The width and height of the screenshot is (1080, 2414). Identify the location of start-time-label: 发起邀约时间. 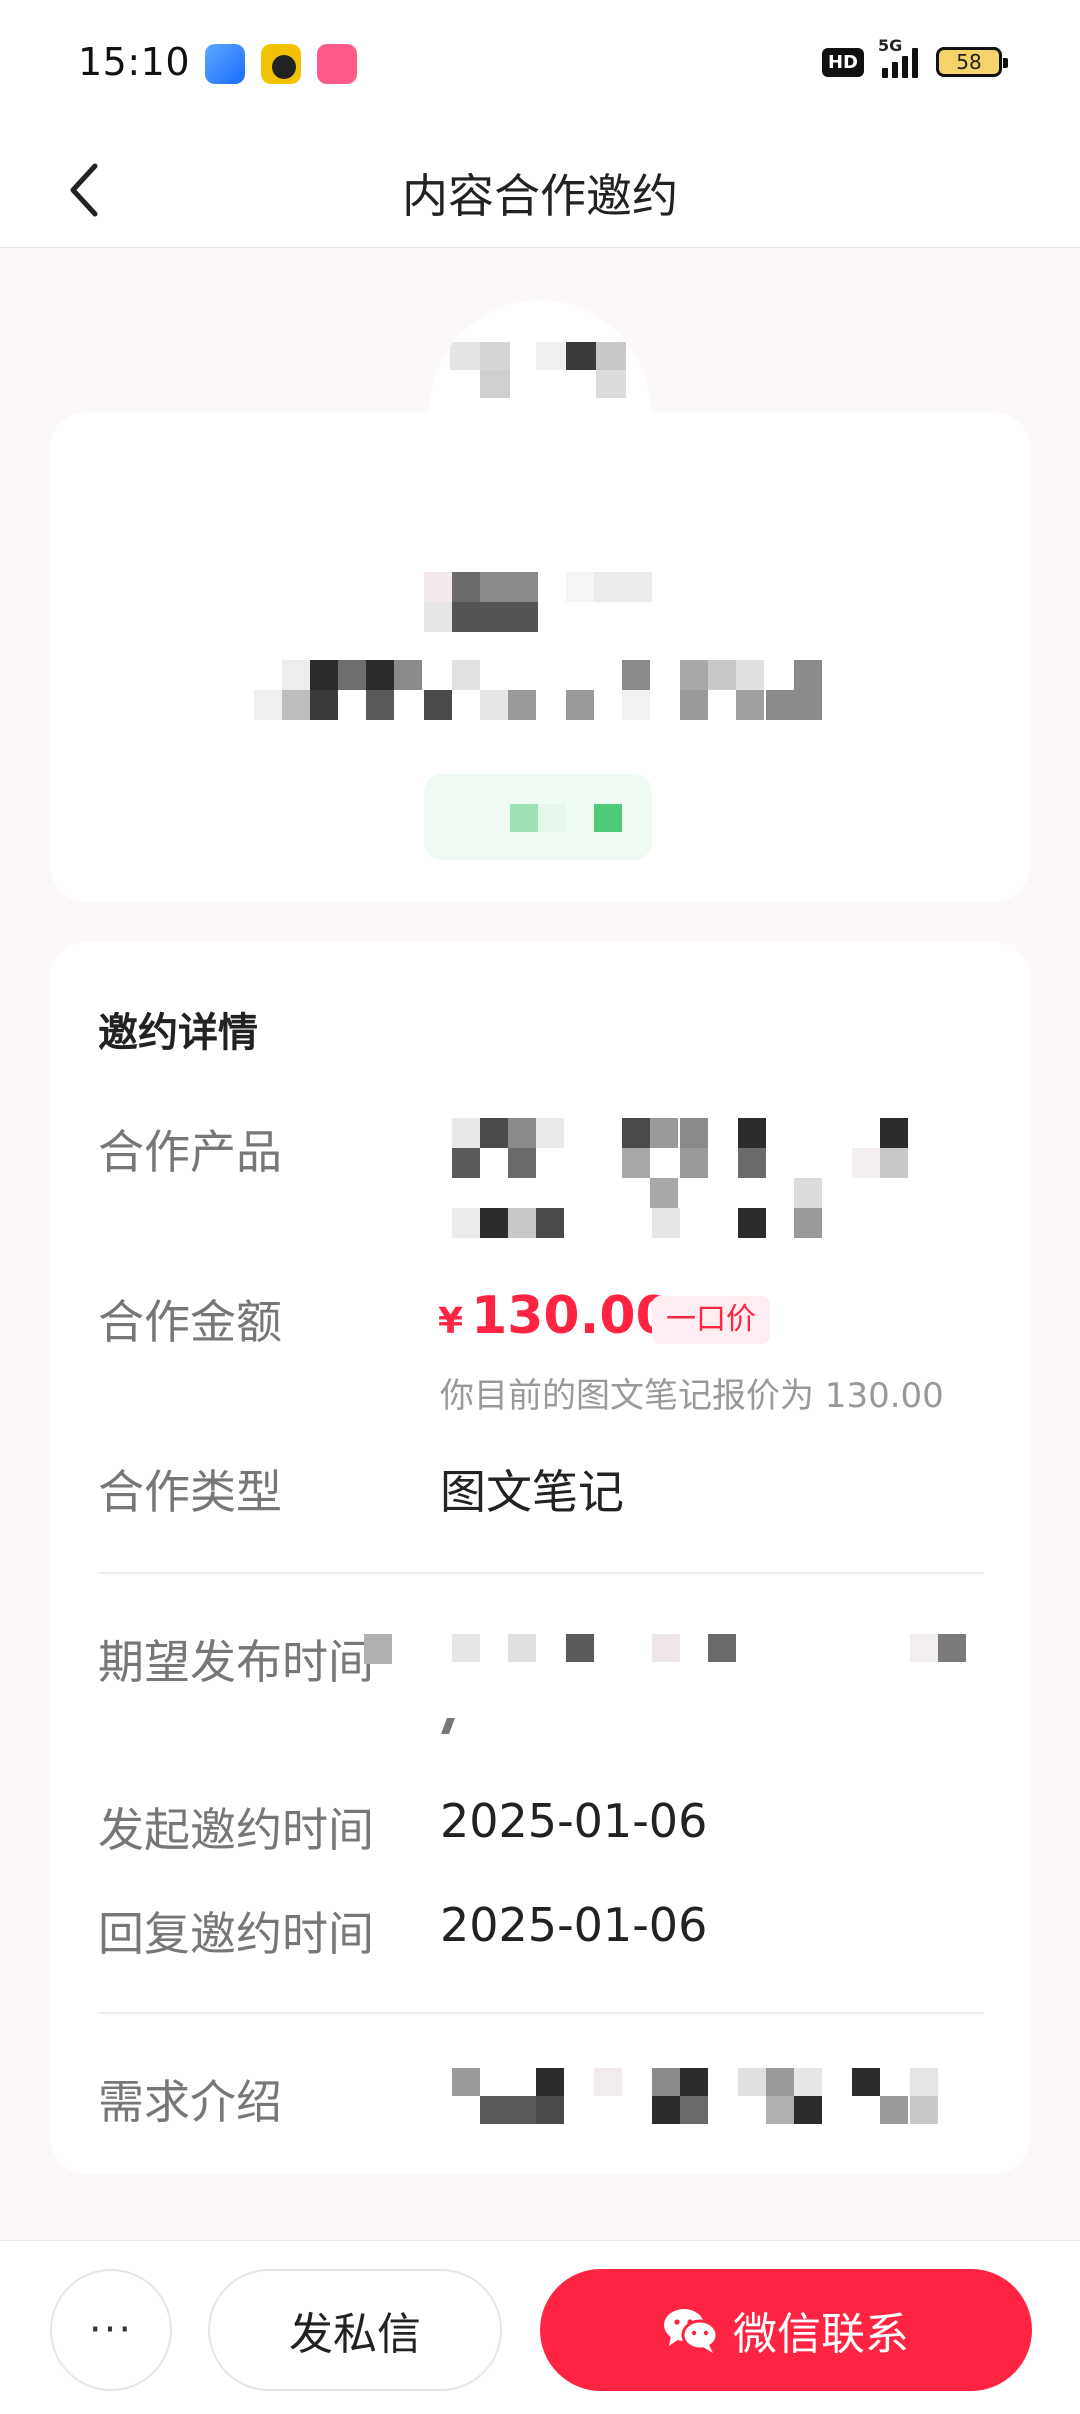
(236, 1830).